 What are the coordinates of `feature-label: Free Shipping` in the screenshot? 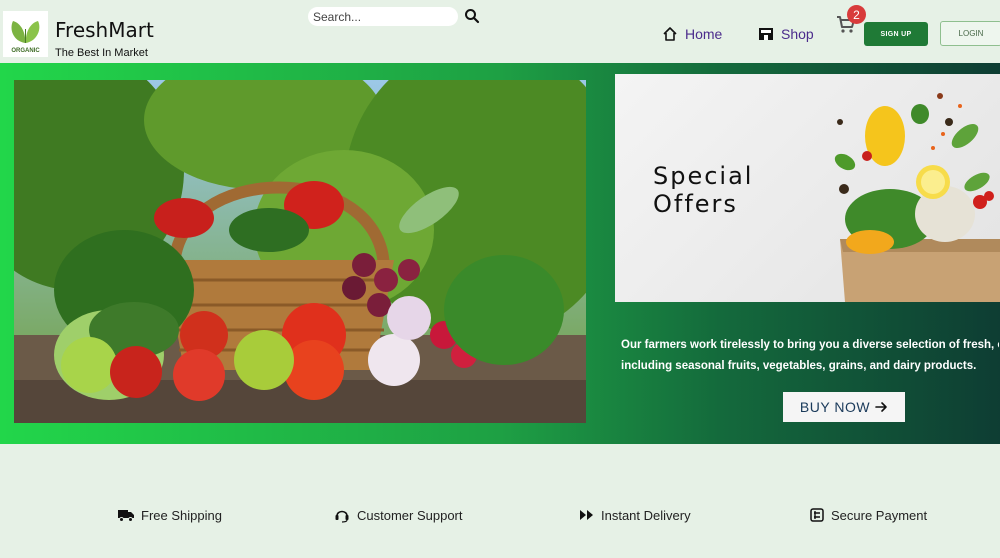 It's located at (181, 515).